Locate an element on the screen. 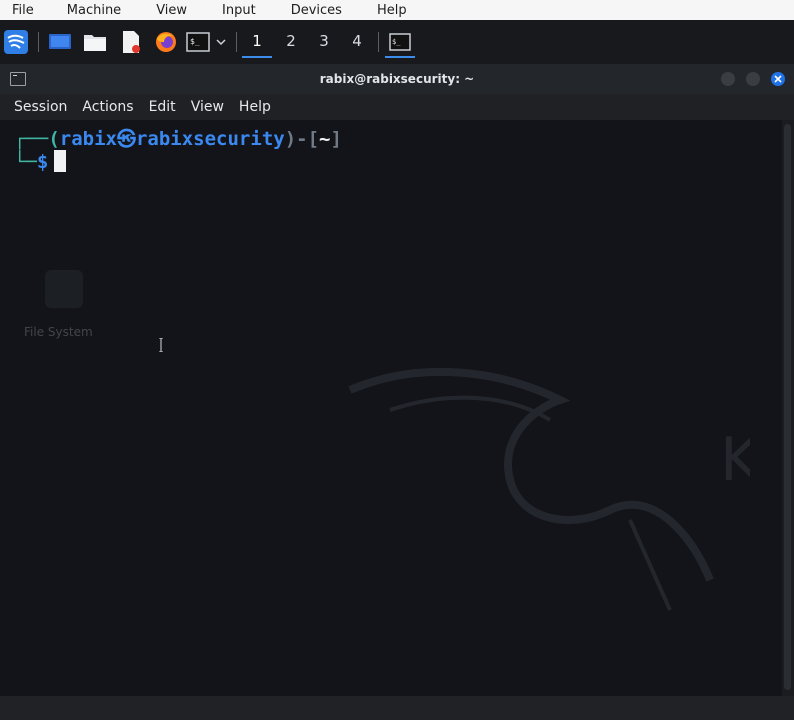 Image resolution: width=794 pixels, height=720 pixels. kali-menu-icon is located at coordinates (16, 42).